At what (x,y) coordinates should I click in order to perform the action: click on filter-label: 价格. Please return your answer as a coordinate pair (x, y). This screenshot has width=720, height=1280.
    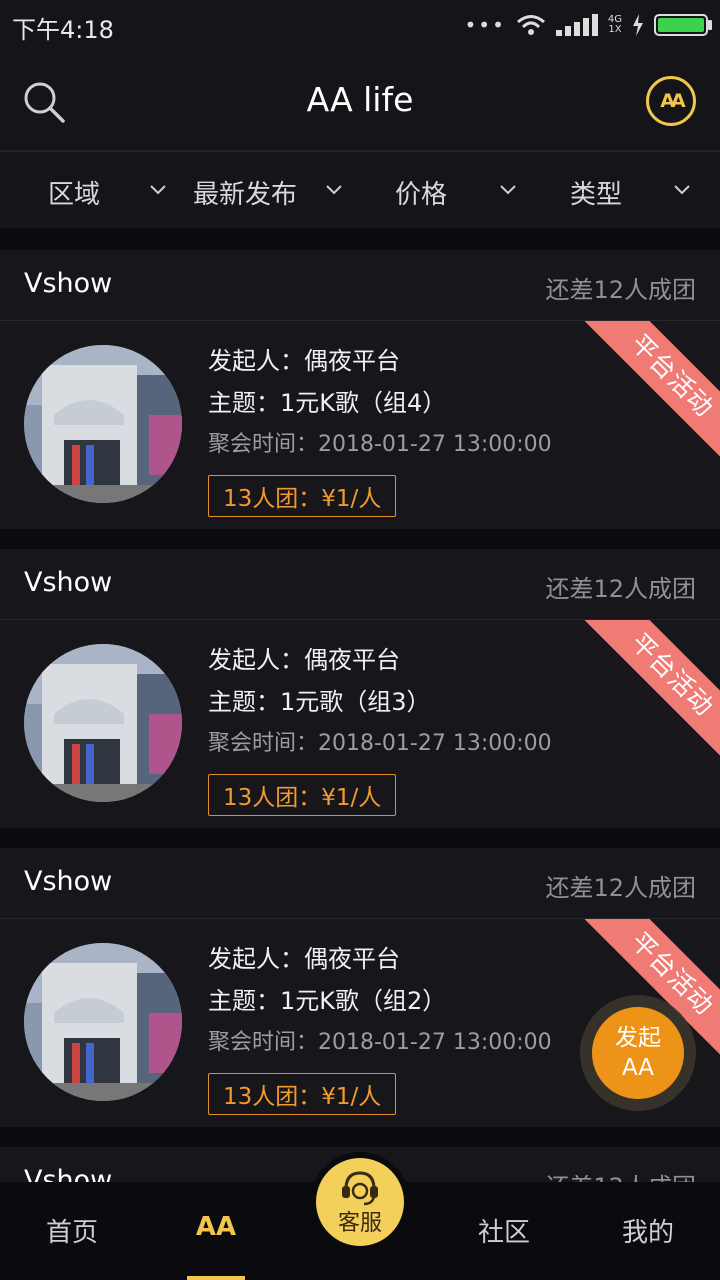
    Looking at the image, I should click on (421, 195).